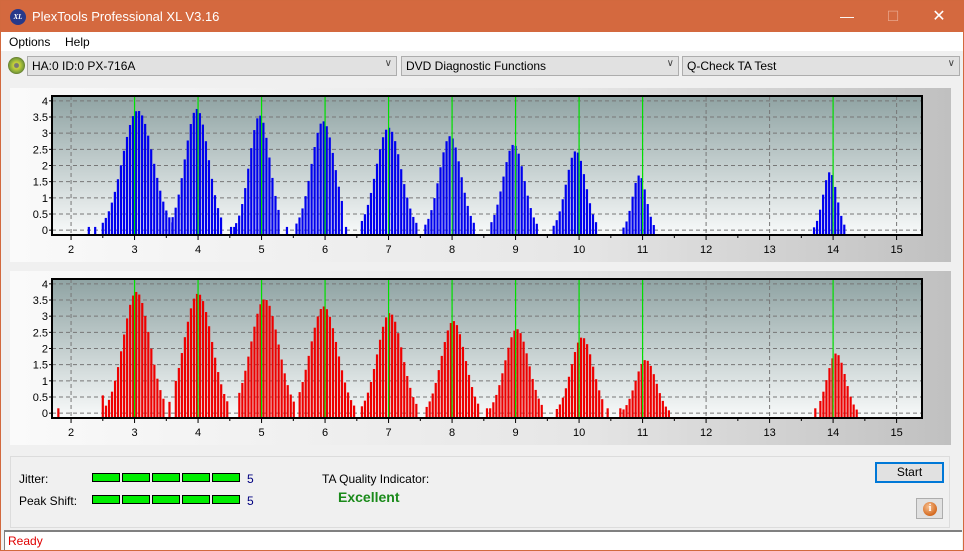 The width and height of the screenshot is (964, 551). I want to click on x-tick-label: 12, so click(706, 250).